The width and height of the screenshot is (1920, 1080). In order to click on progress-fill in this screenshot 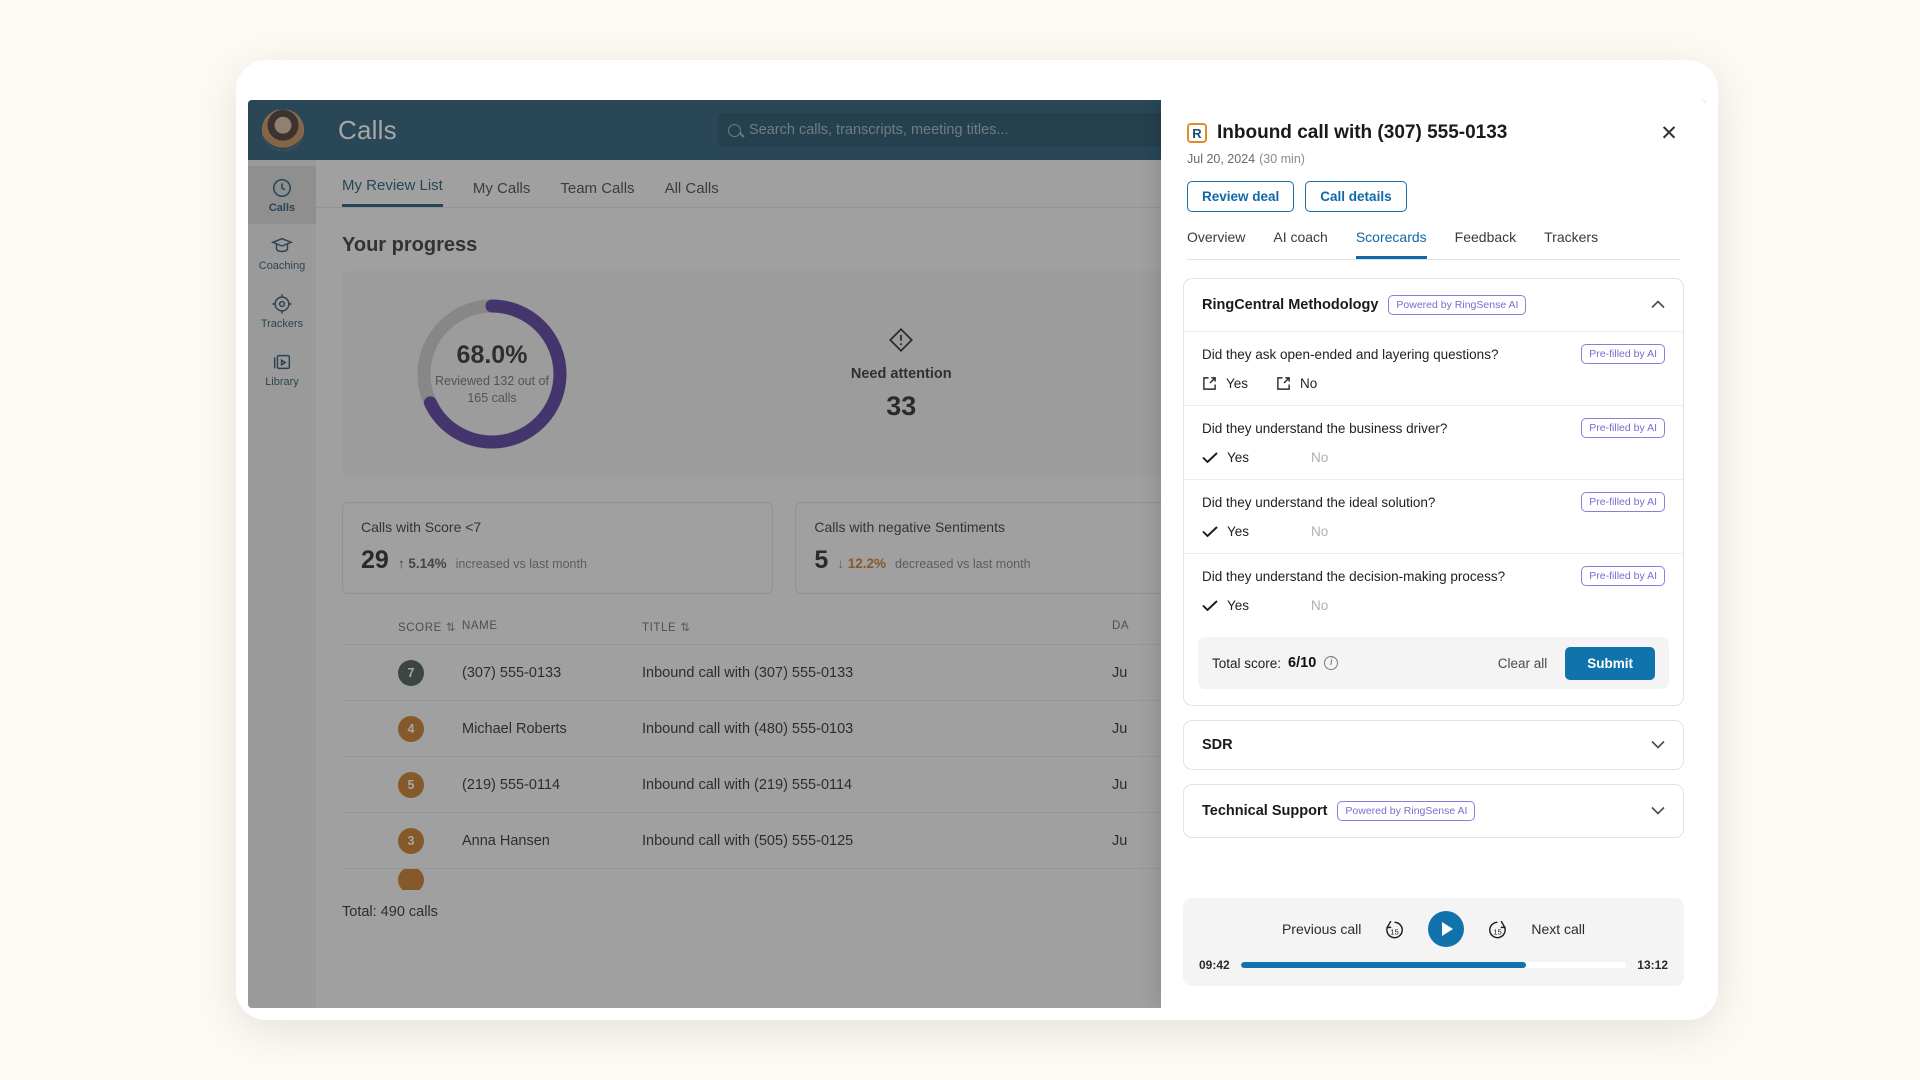, I will do `click(1383, 965)`.